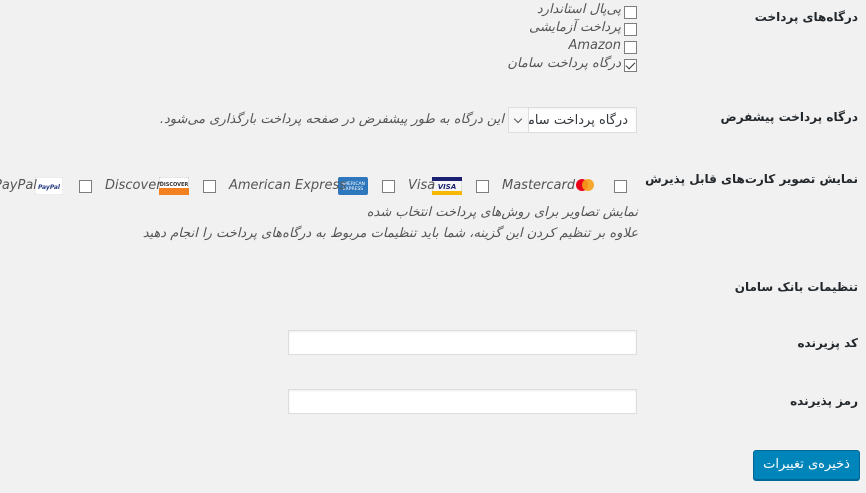  What do you see at coordinates (133, 185) in the screenshot?
I see `card-name-discover: Discover` at bounding box center [133, 185].